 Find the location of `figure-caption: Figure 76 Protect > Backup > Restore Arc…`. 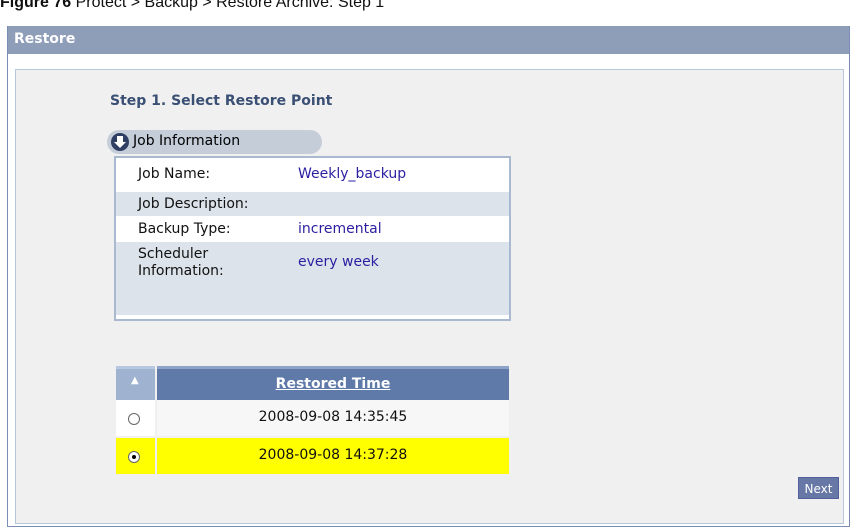

figure-caption: Figure 76 Protect > Backup > Restore Arc… is located at coordinates (425, 8).